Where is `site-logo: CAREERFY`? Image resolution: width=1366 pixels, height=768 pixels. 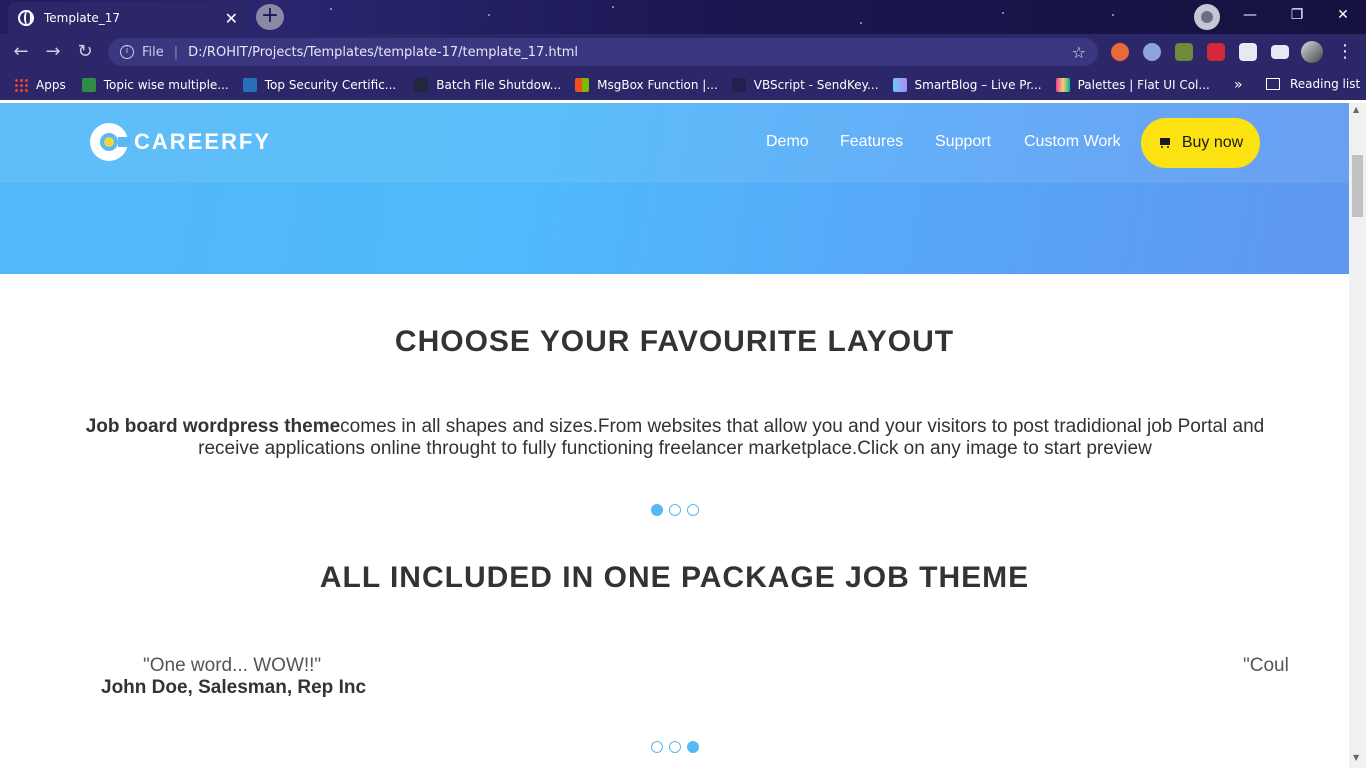 site-logo: CAREERFY is located at coordinates (180, 142).